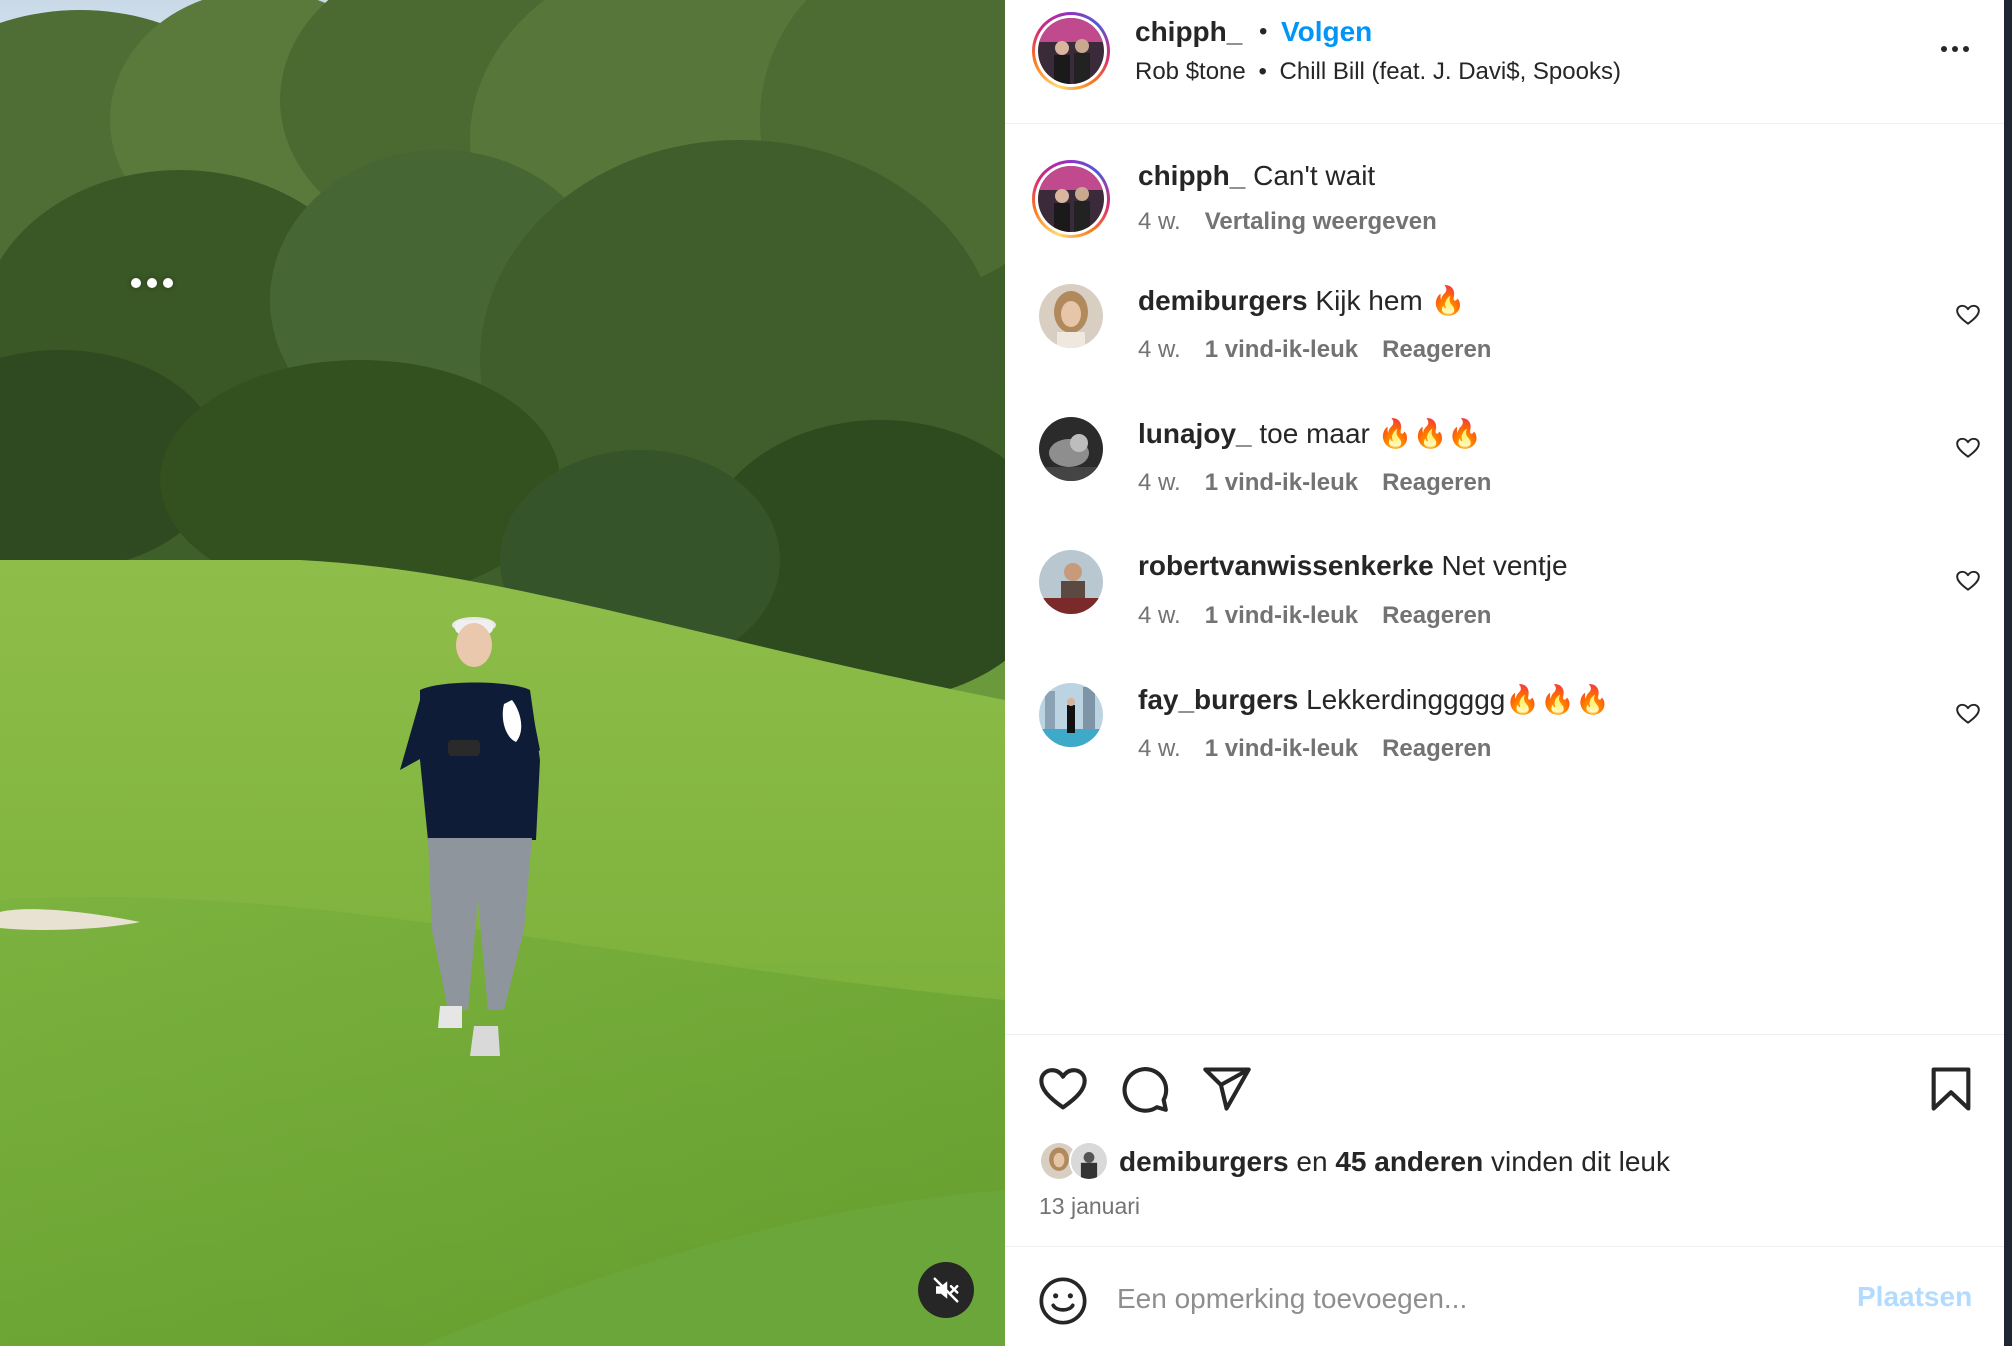  I want to click on comment-username: demiburgers, so click(1223, 300).